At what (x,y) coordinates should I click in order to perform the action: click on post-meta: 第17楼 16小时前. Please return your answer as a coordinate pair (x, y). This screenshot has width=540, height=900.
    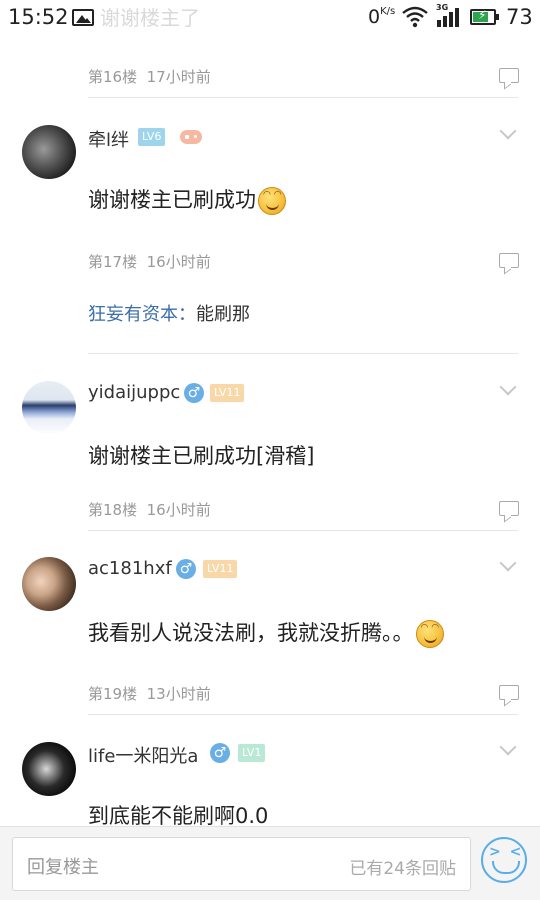
    Looking at the image, I should click on (149, 262).